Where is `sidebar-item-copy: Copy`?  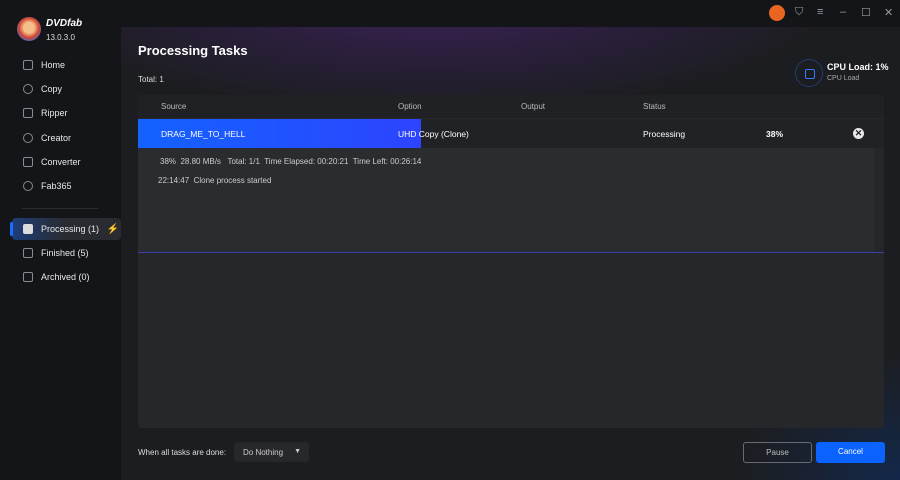 sidebar-item-copy: Copy is located at coordinates (60, 89).